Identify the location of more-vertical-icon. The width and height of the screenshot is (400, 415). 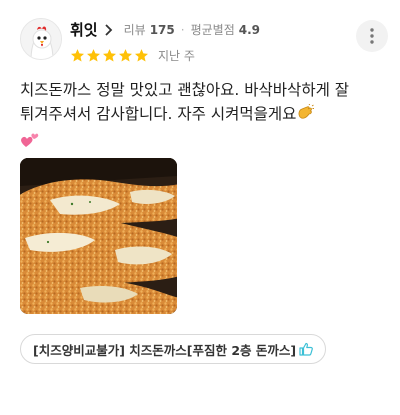
(372, 36).